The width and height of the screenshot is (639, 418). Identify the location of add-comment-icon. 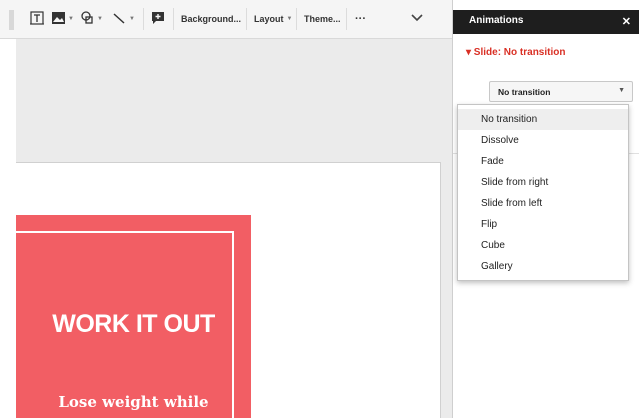
(158, 19).